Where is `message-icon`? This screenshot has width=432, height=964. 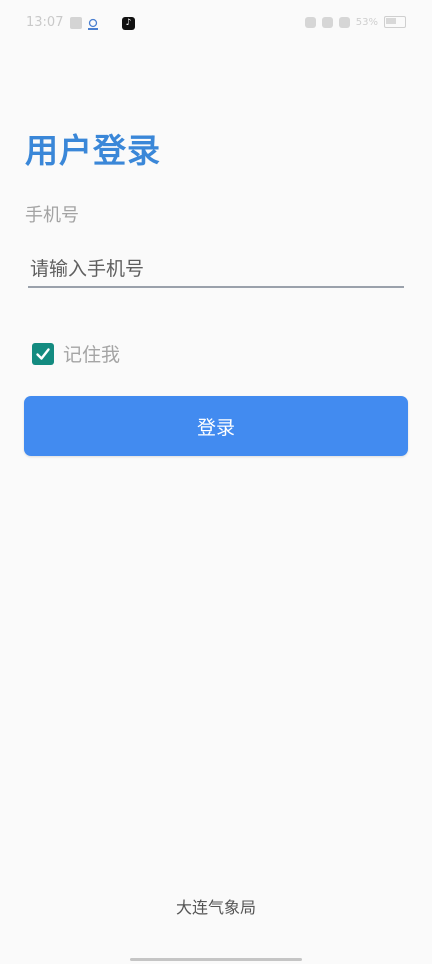 message-icon is located at coordinates (76, 23).